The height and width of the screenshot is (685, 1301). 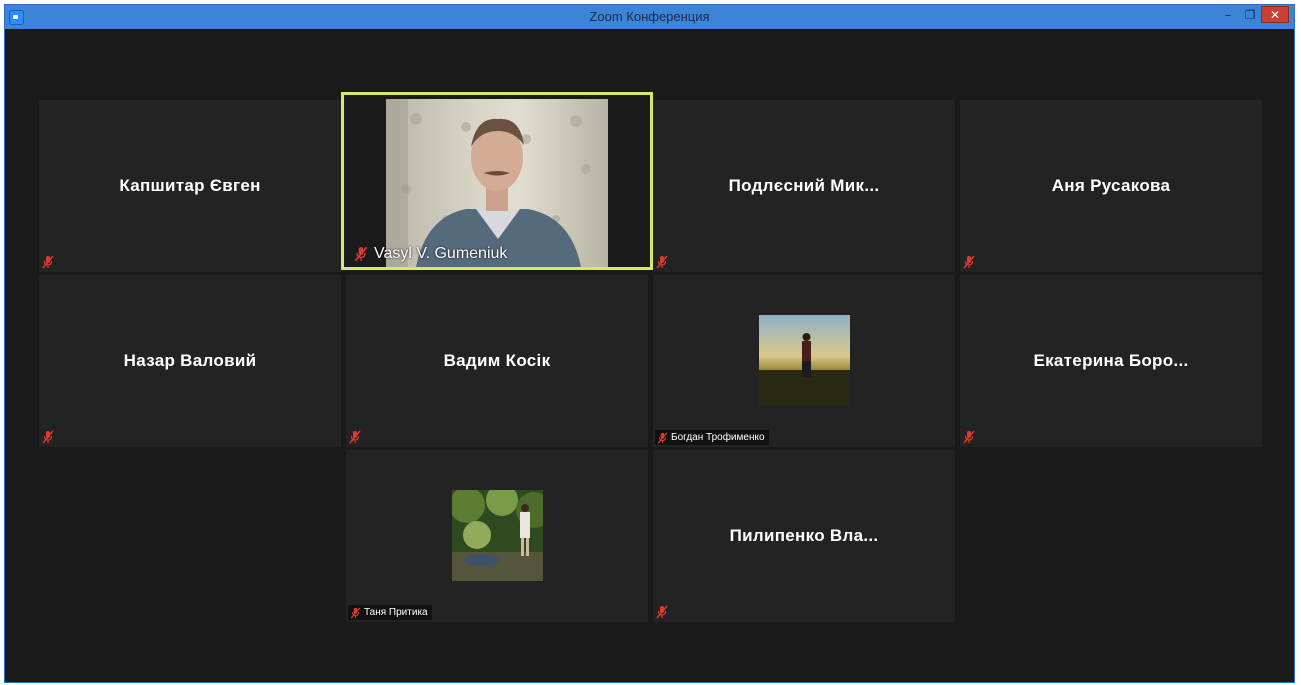 What do you see at coordinates (1250, 15) in the screenshot?
I see `restore-button: ❐` at bounding box center [1250, 15].